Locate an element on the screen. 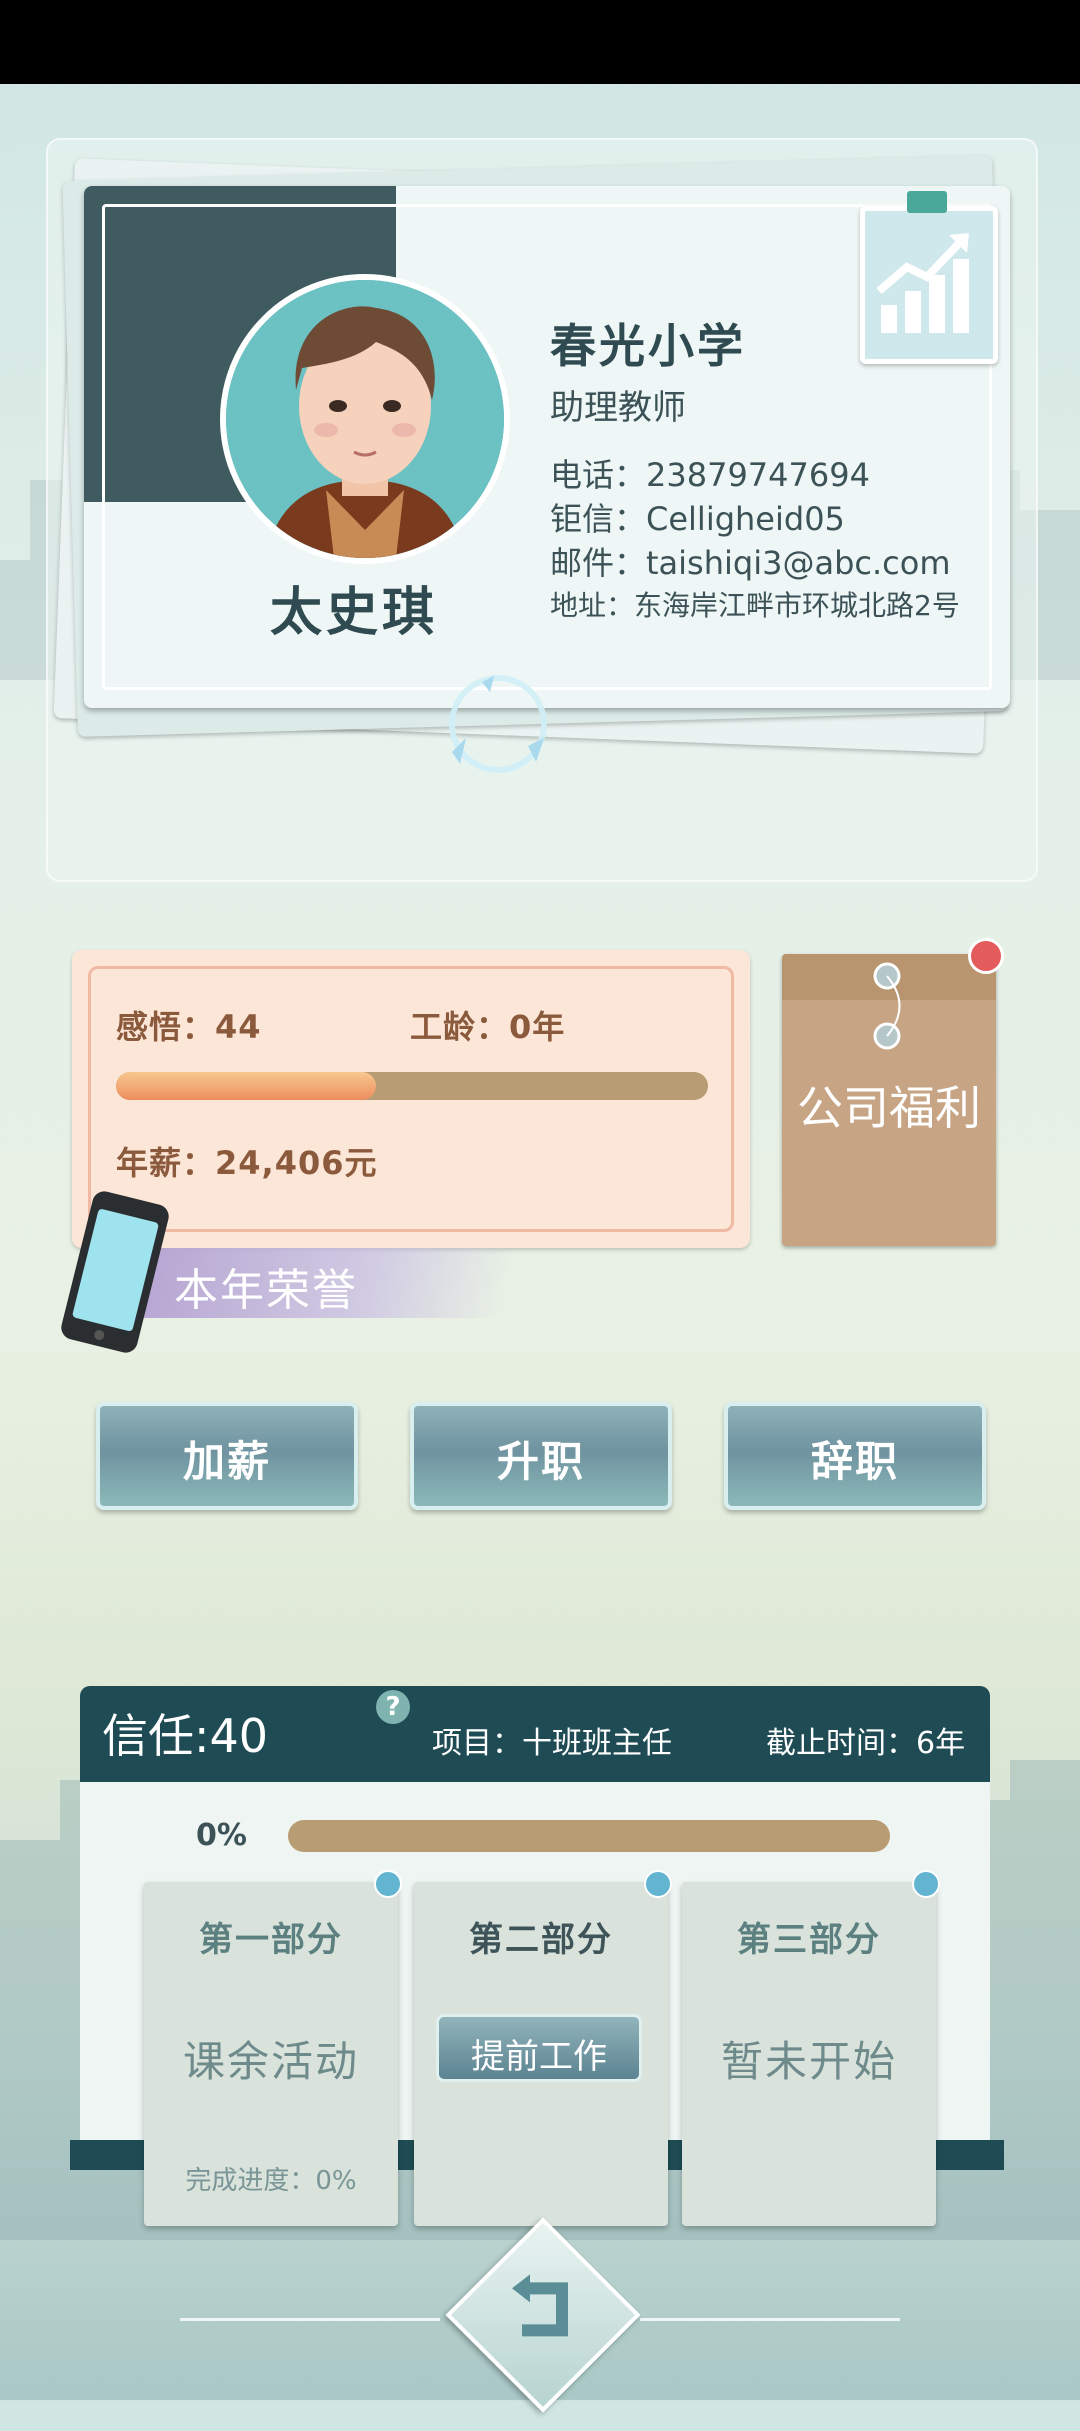 This screenshot has width=1080, height=2431. phone-number: 电话：23879747694 is located at coordinates (710, 475).